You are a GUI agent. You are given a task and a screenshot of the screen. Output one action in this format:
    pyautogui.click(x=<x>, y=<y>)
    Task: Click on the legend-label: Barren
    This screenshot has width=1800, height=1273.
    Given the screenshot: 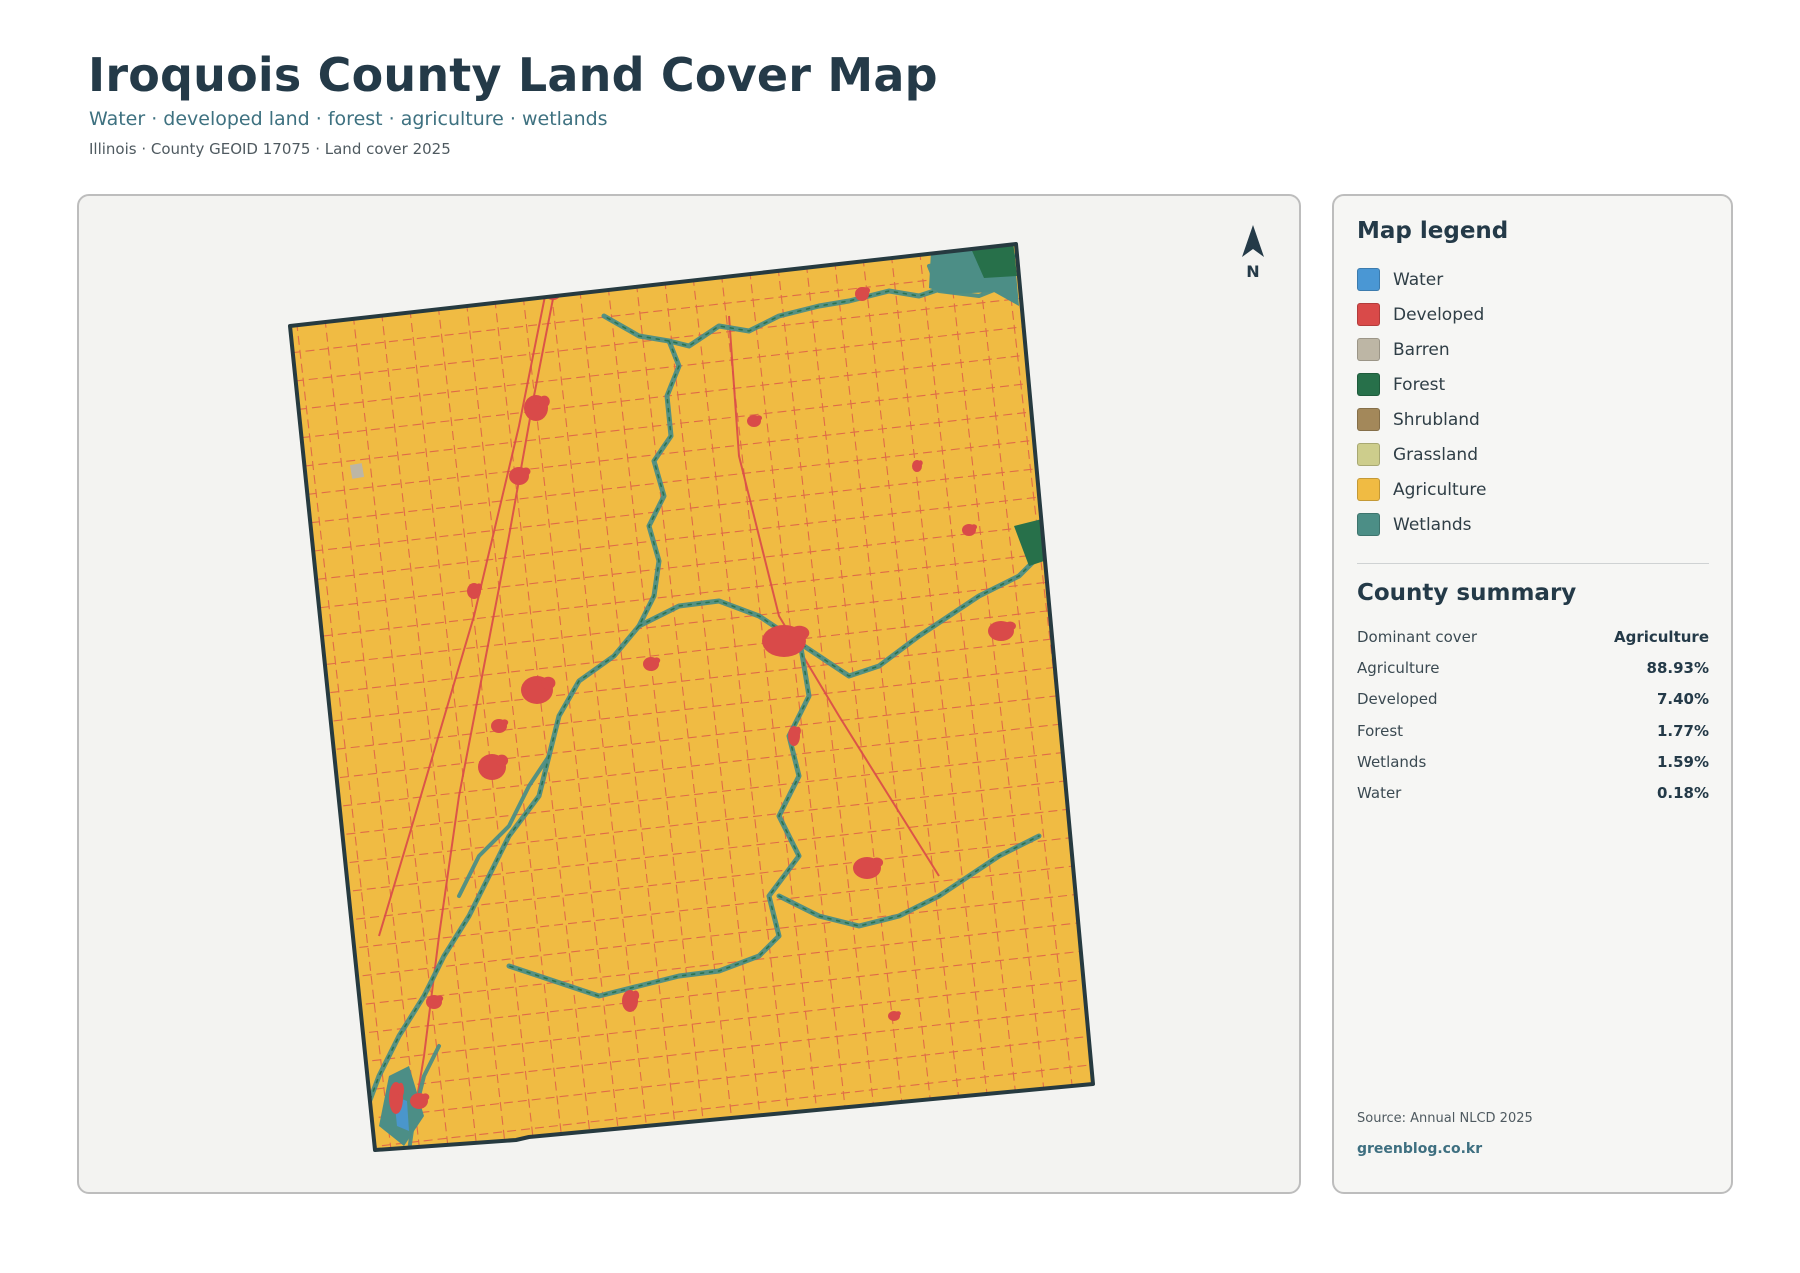 What is the action you would take?
    pyautogui.click(x=1421, y=349)
    